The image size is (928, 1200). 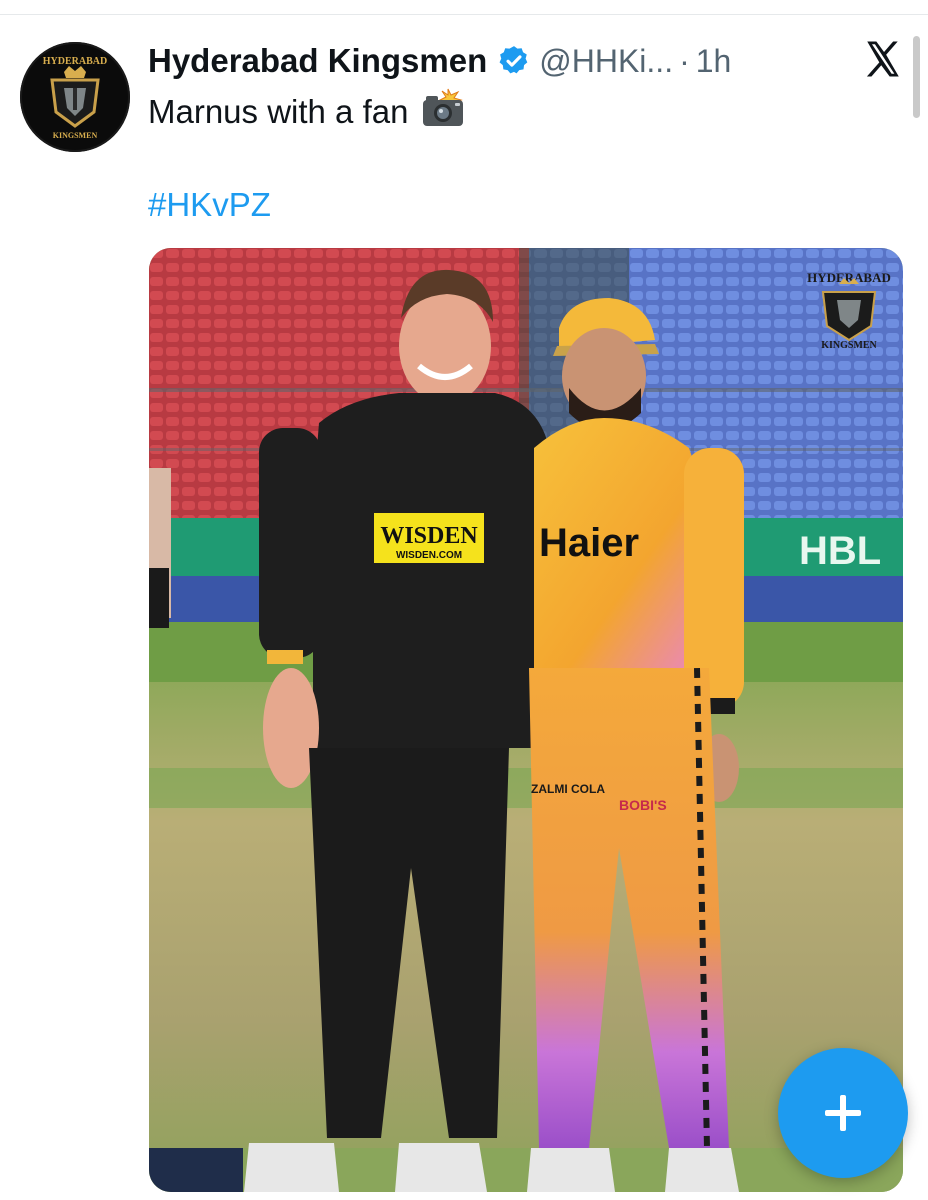 I want to click on tweet-header: Hyderabad Kingsmen @HHKi... · 1h, so click(x=463, y=61).